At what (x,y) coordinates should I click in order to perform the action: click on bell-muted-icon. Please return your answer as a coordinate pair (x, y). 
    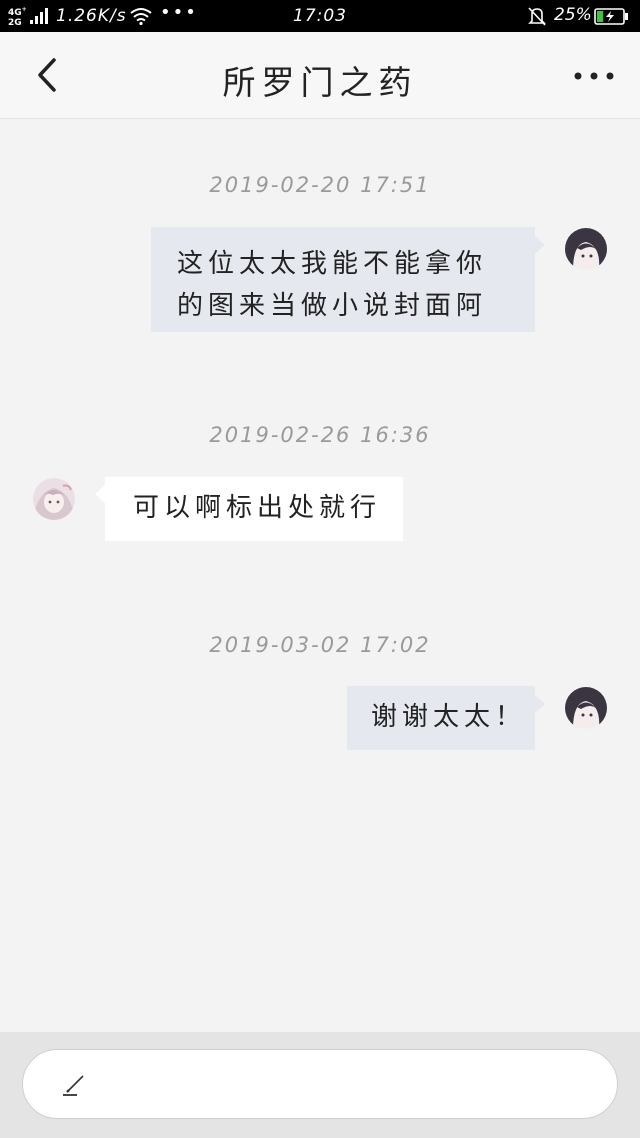
    Looking at the image, I should click on (537, 16).